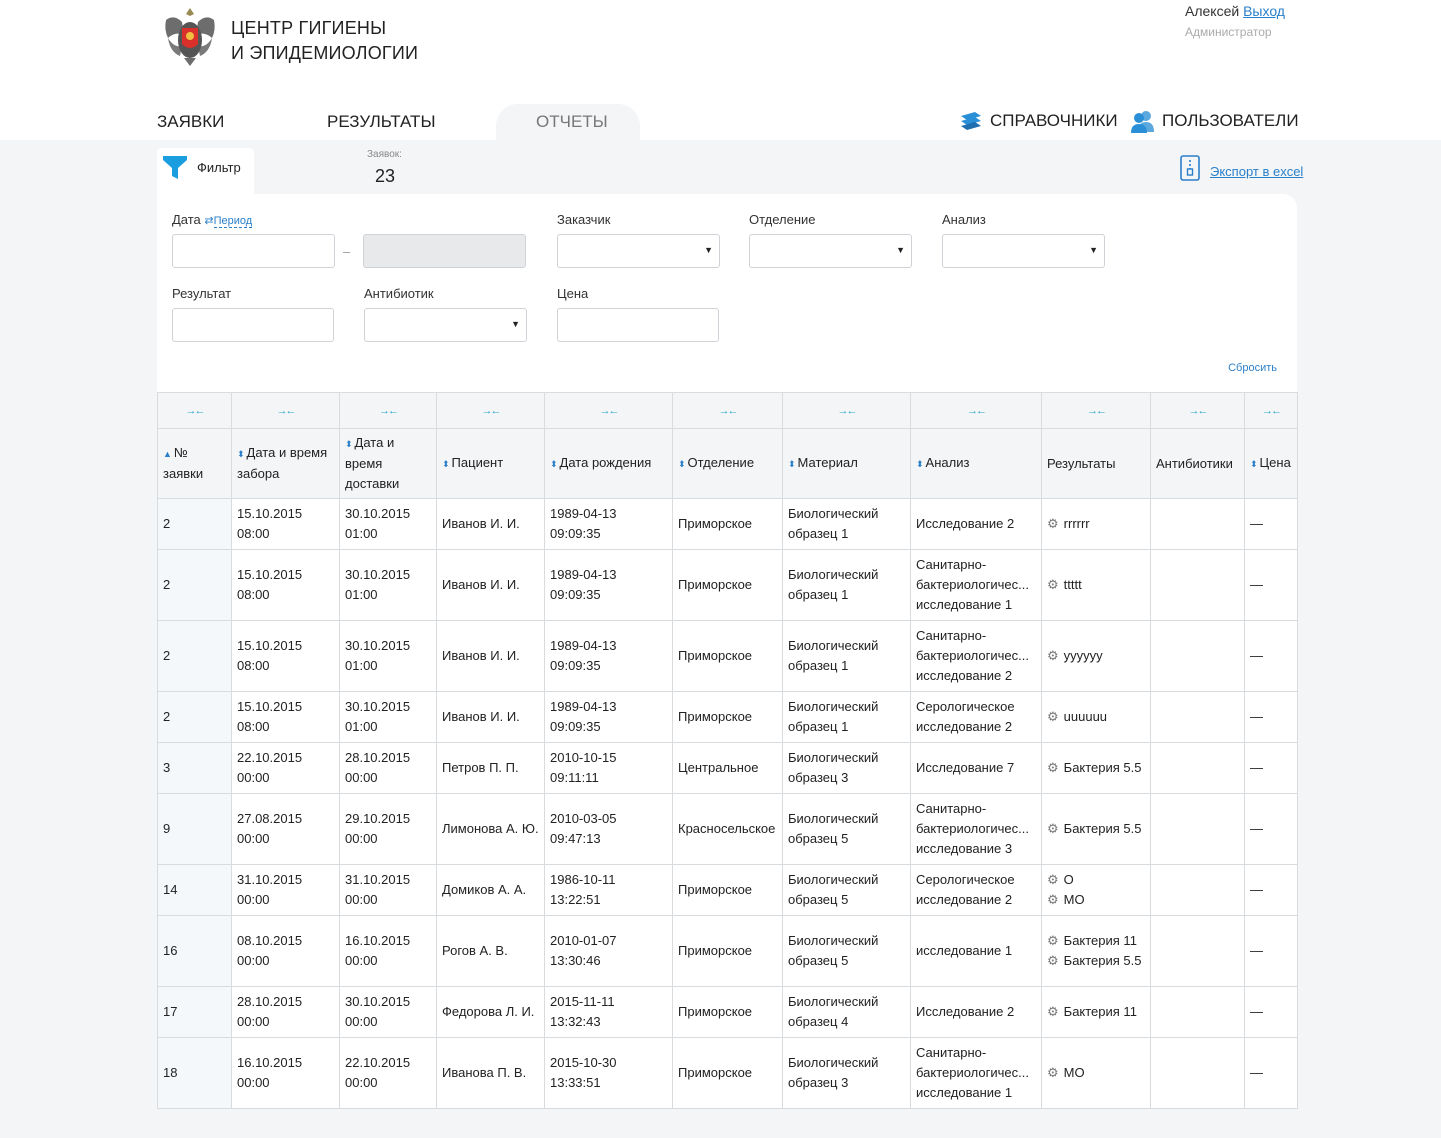 The width and height of the screenshot is (1441, 1138). What do you see at coordinates (1096, 880) in the screenshot?
I see `result-item: ⚙ O` at bounding box center [1096, 880].